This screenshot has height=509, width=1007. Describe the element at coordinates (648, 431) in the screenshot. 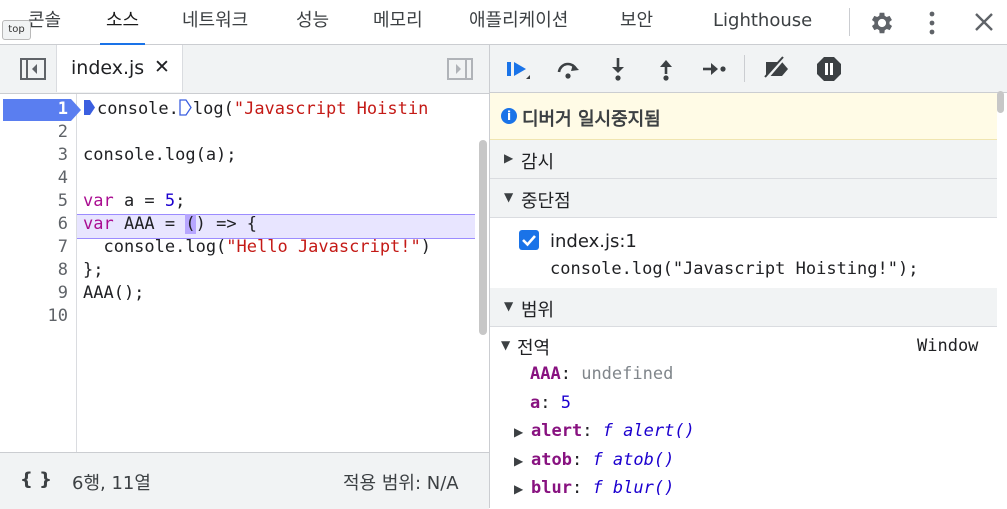

I see `variable-value: f alert()` at that location.